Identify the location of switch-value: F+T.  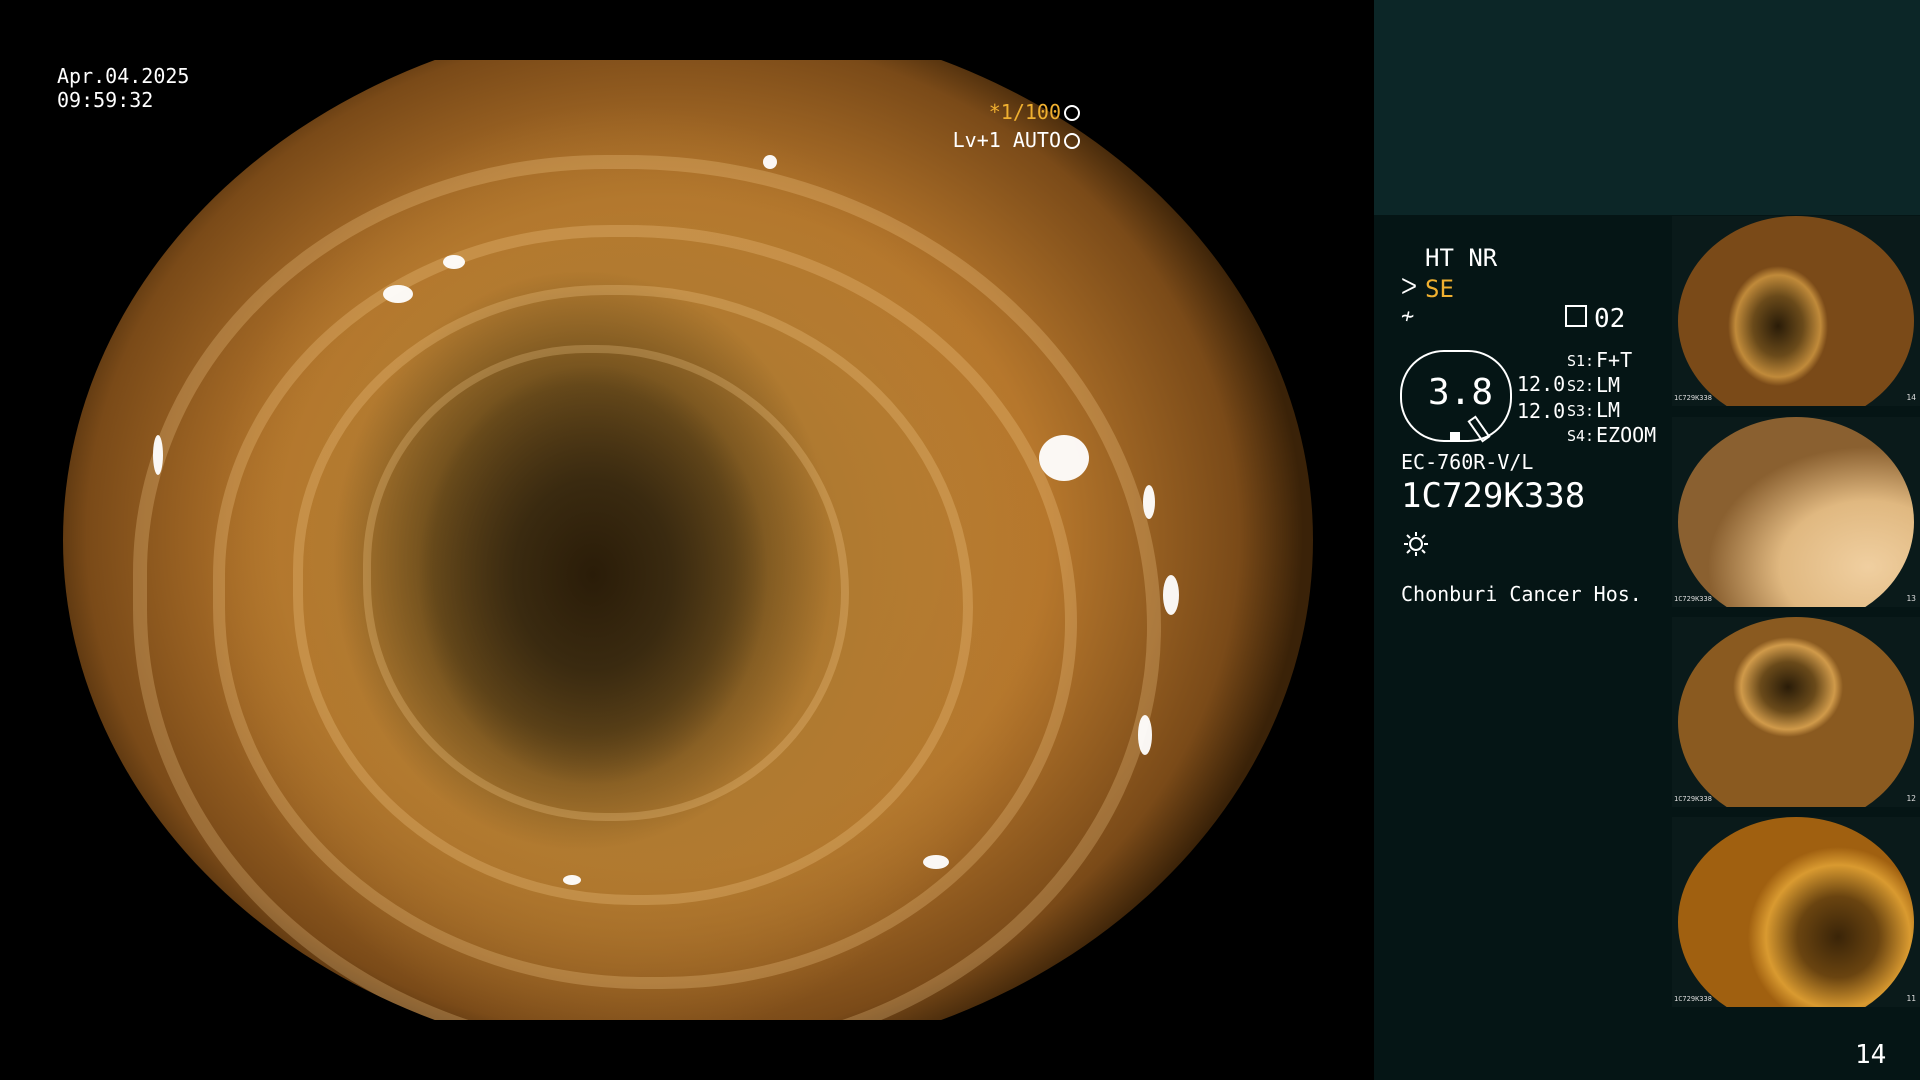
(1614, 360).